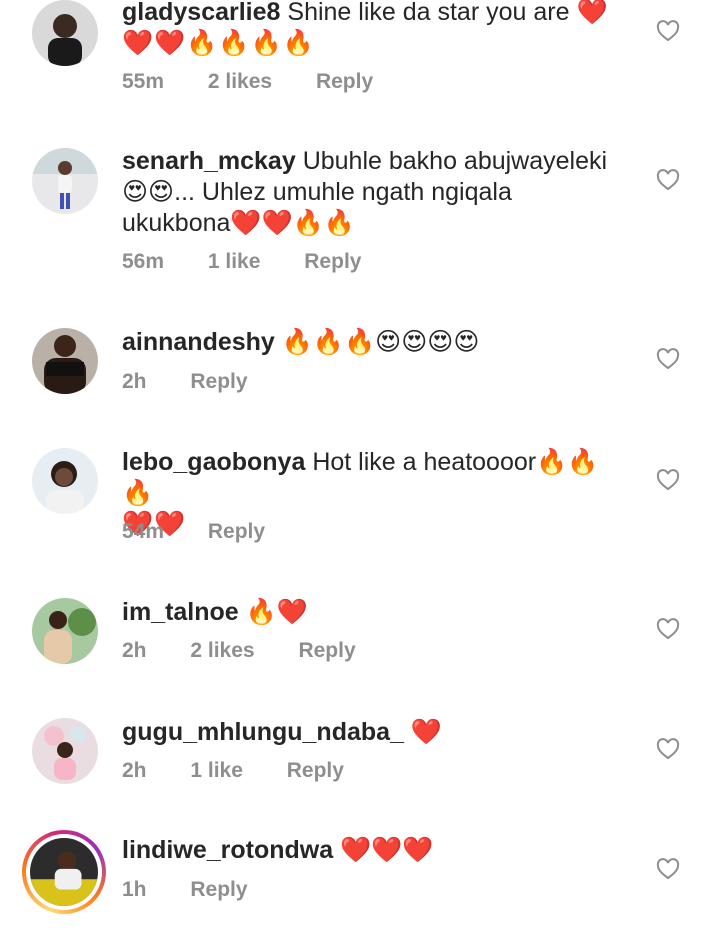  Describe the element at coordinates (317, 192) in the screenshot. I see `comment-text: 😍😍... Uhlez umuhle ngath ngiqala` at that location.